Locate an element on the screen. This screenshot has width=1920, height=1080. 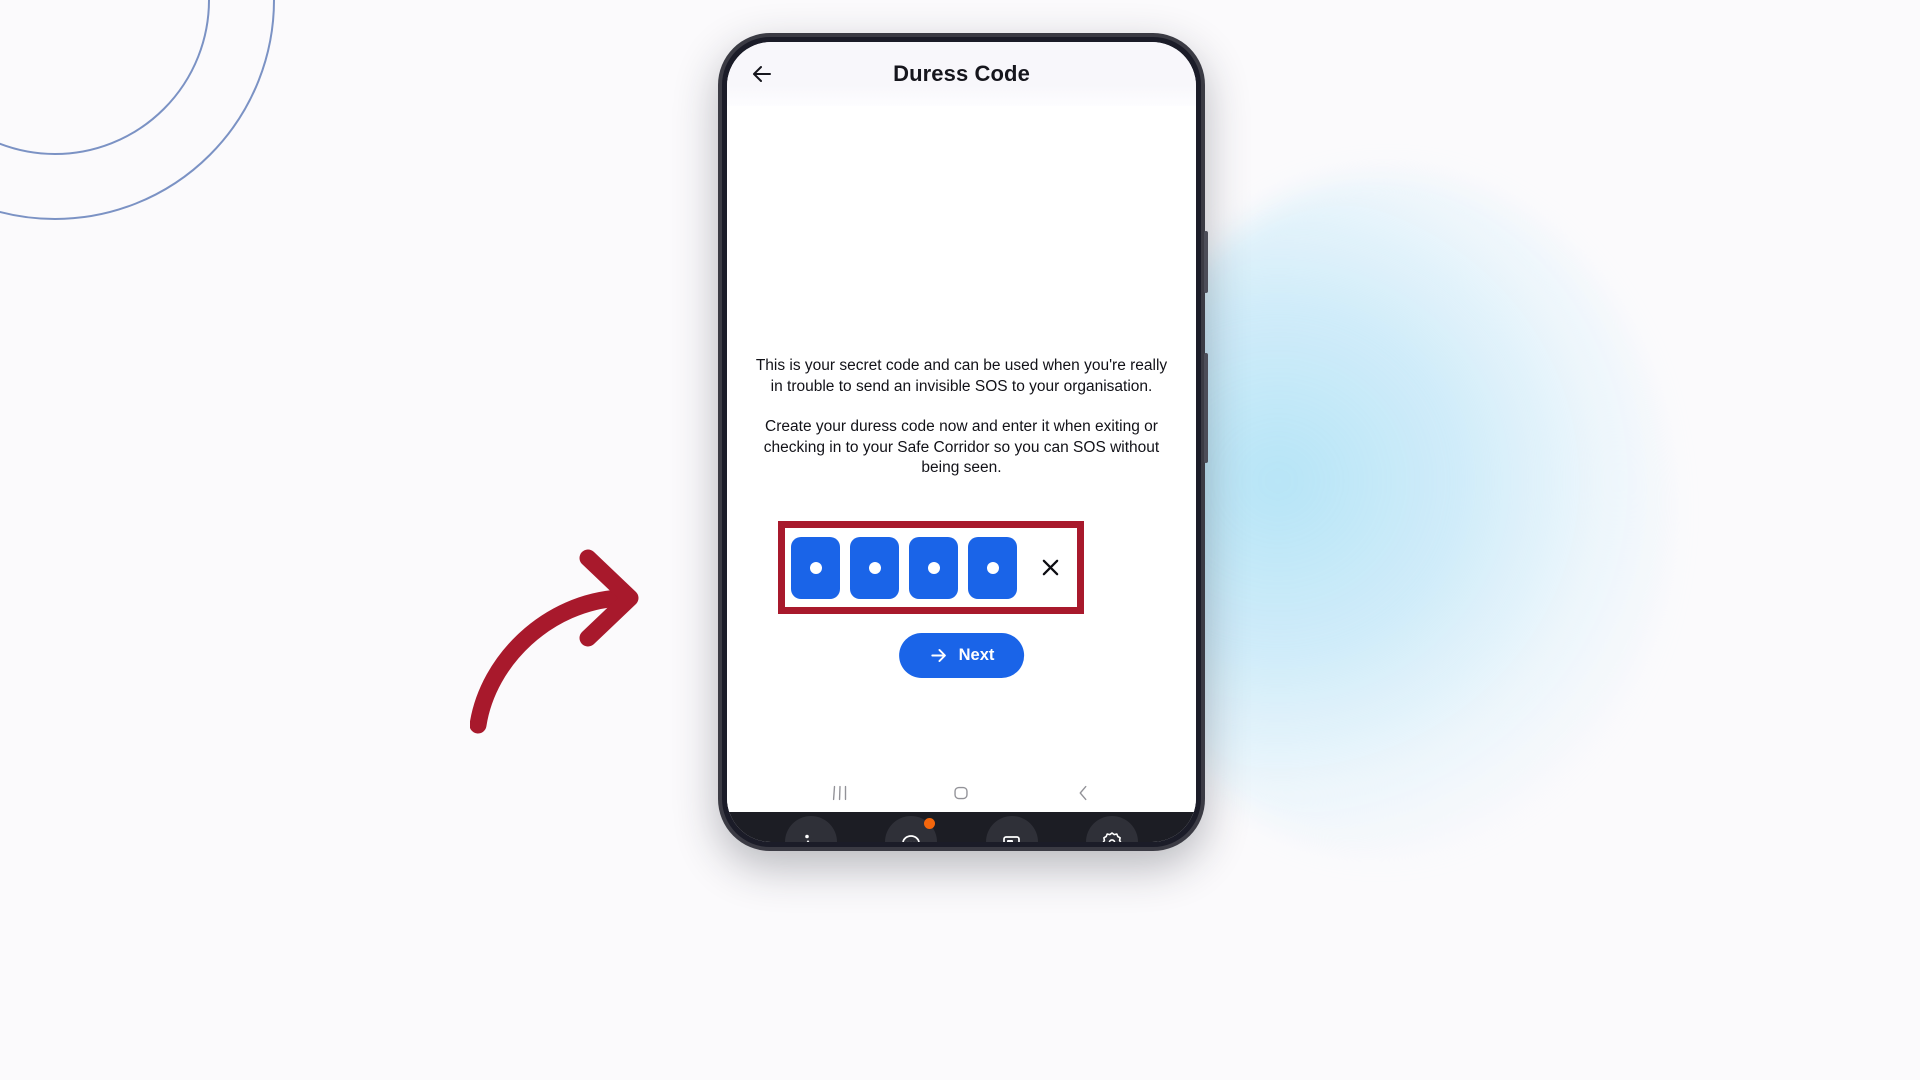
chat-icon is located at coordinates (911, 838).